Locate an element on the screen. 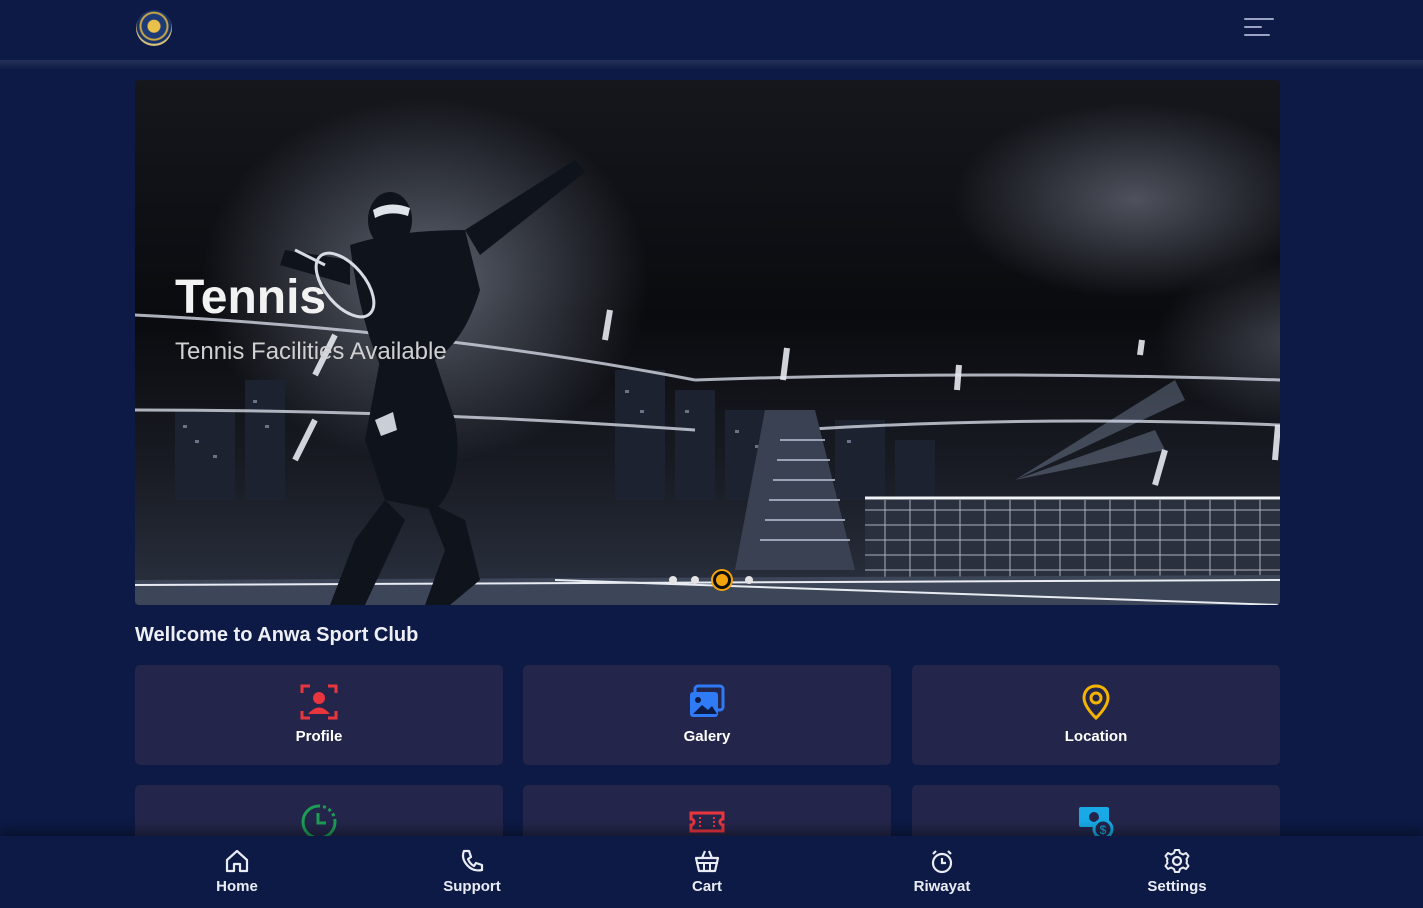 The width and height of the screenshot is (1423, 908). home-icon is located at coordinates (237, 861).